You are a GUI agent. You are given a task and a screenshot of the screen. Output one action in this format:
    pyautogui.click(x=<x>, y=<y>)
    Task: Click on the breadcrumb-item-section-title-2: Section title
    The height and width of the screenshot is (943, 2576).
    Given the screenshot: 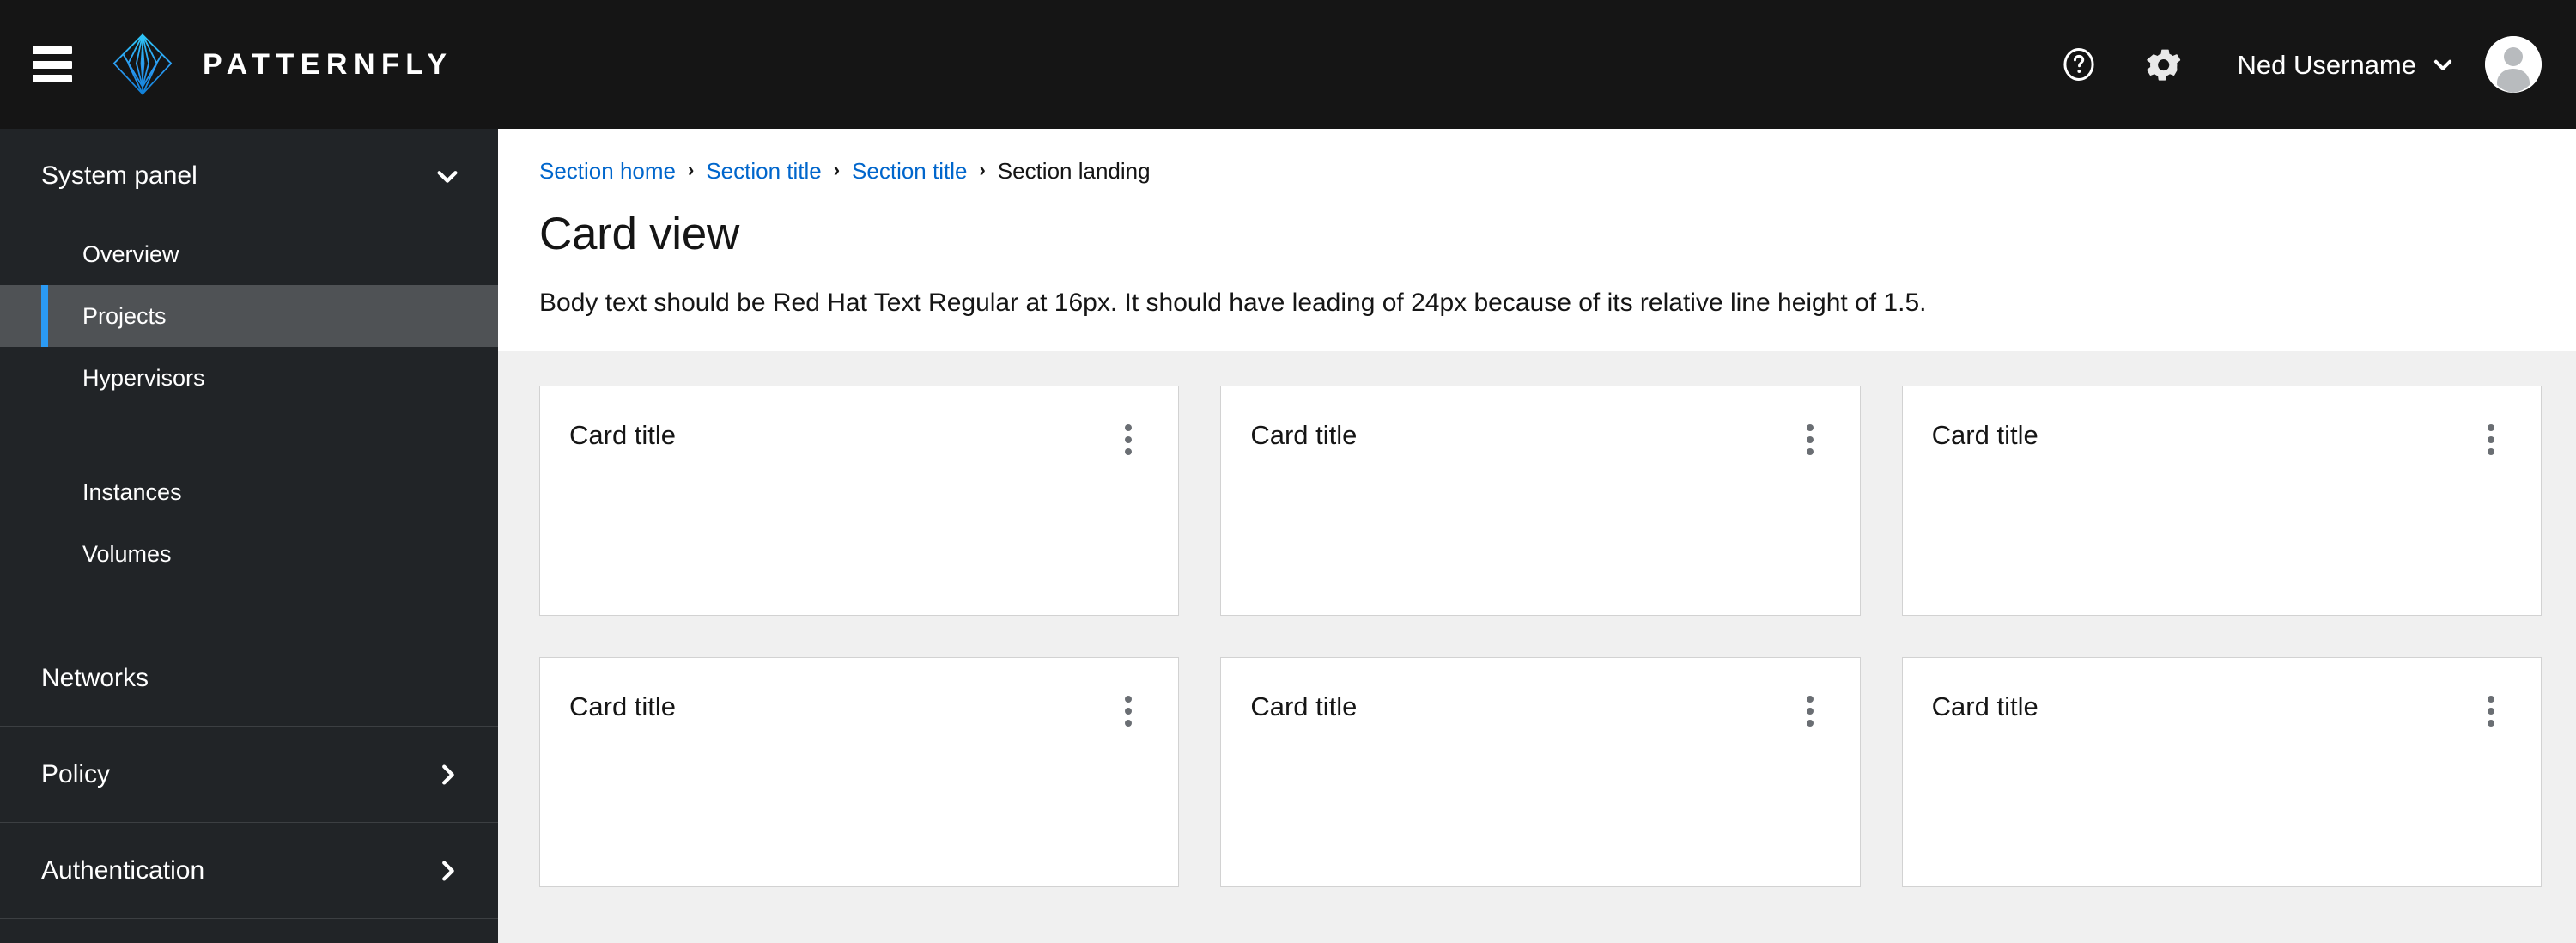 What is the action you would take?
    pyautogui.click(x=910, y=171)
    